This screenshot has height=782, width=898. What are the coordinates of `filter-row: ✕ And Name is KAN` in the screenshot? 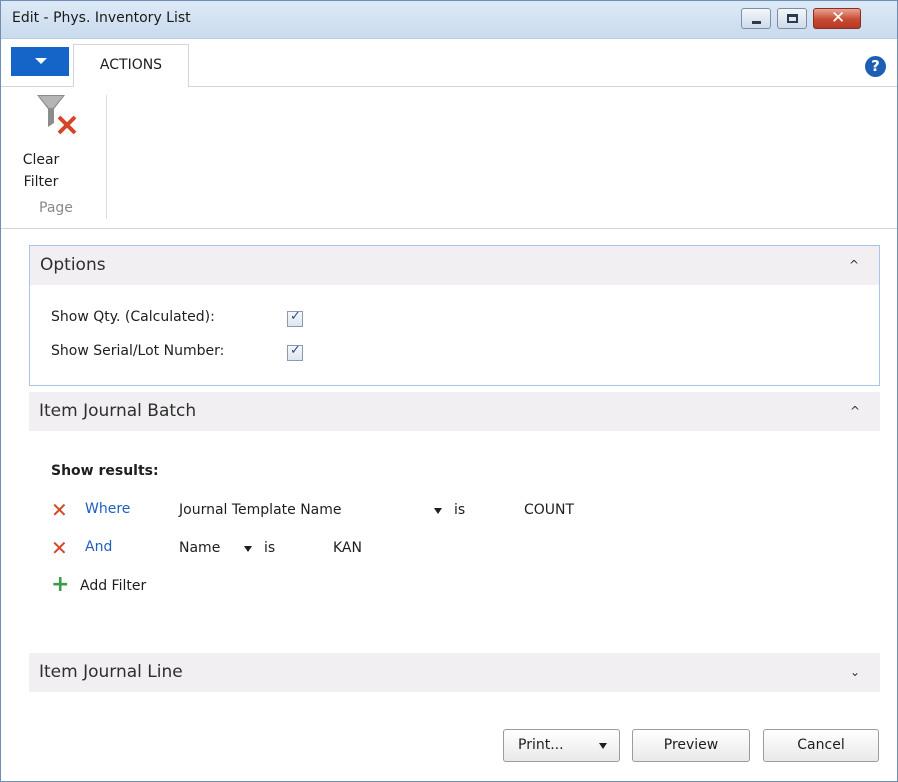 It's located at (251, 548).